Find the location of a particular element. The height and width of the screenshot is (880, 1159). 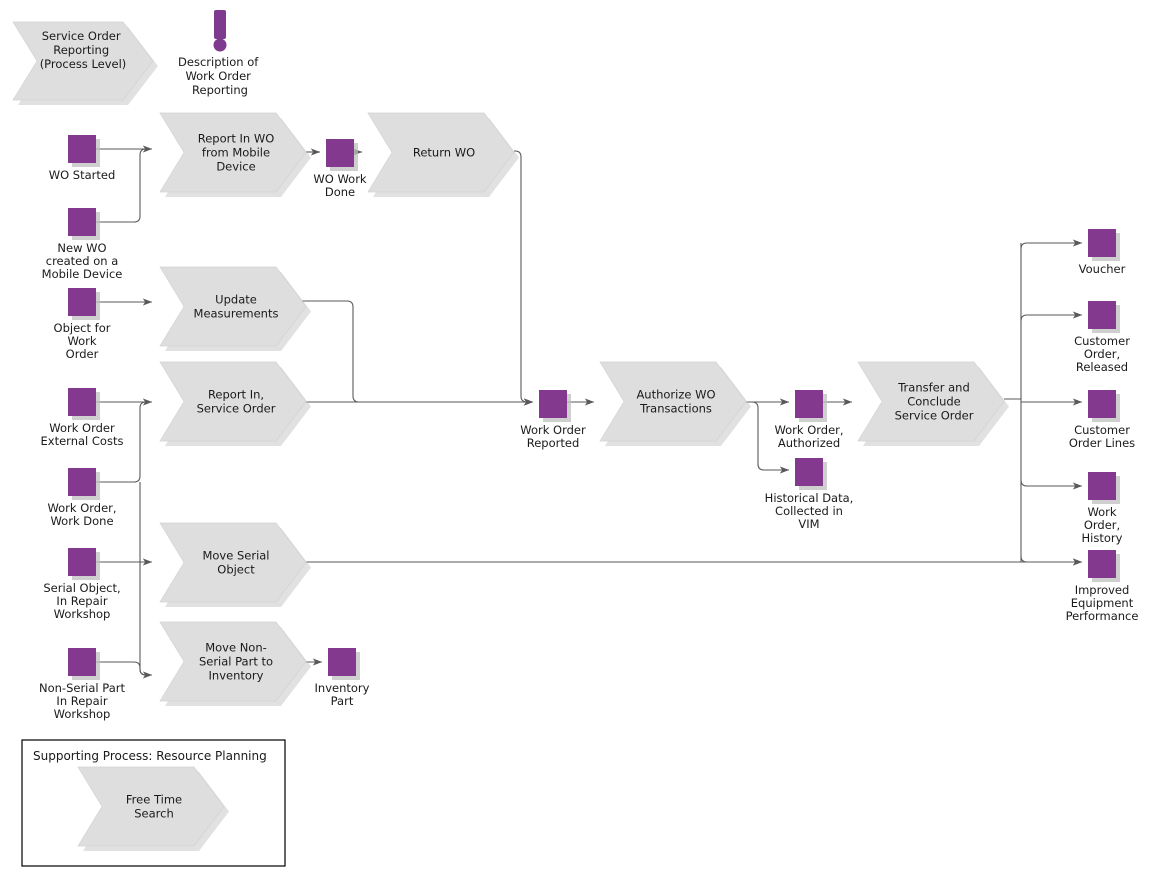

process-label-line: Transfer and is located at coordinates (933, 388).